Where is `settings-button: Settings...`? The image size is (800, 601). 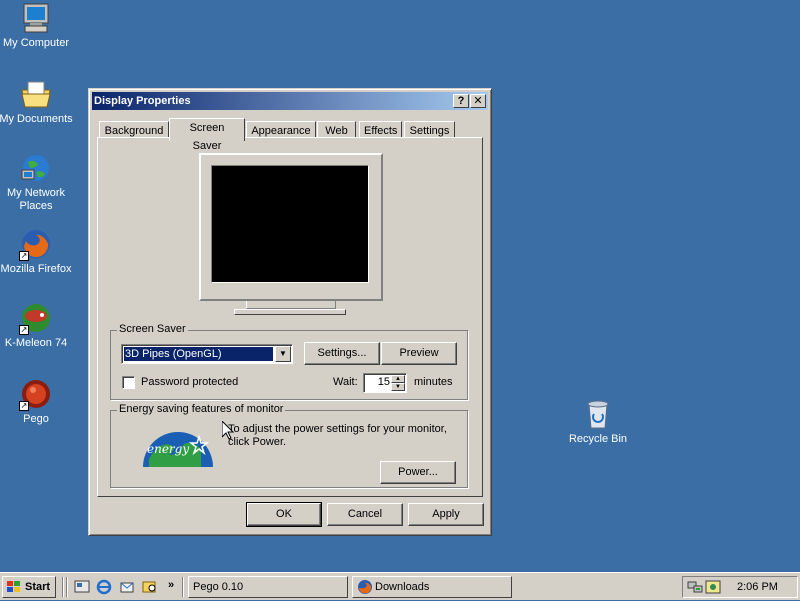
settings-button: Settings... is located at coordinates (342, 353).